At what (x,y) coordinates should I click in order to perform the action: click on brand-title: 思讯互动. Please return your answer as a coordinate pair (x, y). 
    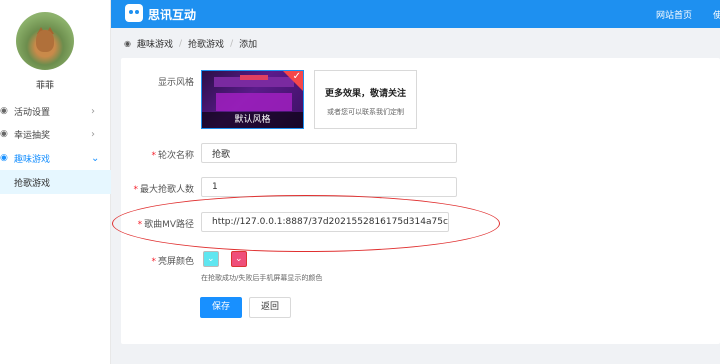
    Looking at the image, I should click on (172, 15).